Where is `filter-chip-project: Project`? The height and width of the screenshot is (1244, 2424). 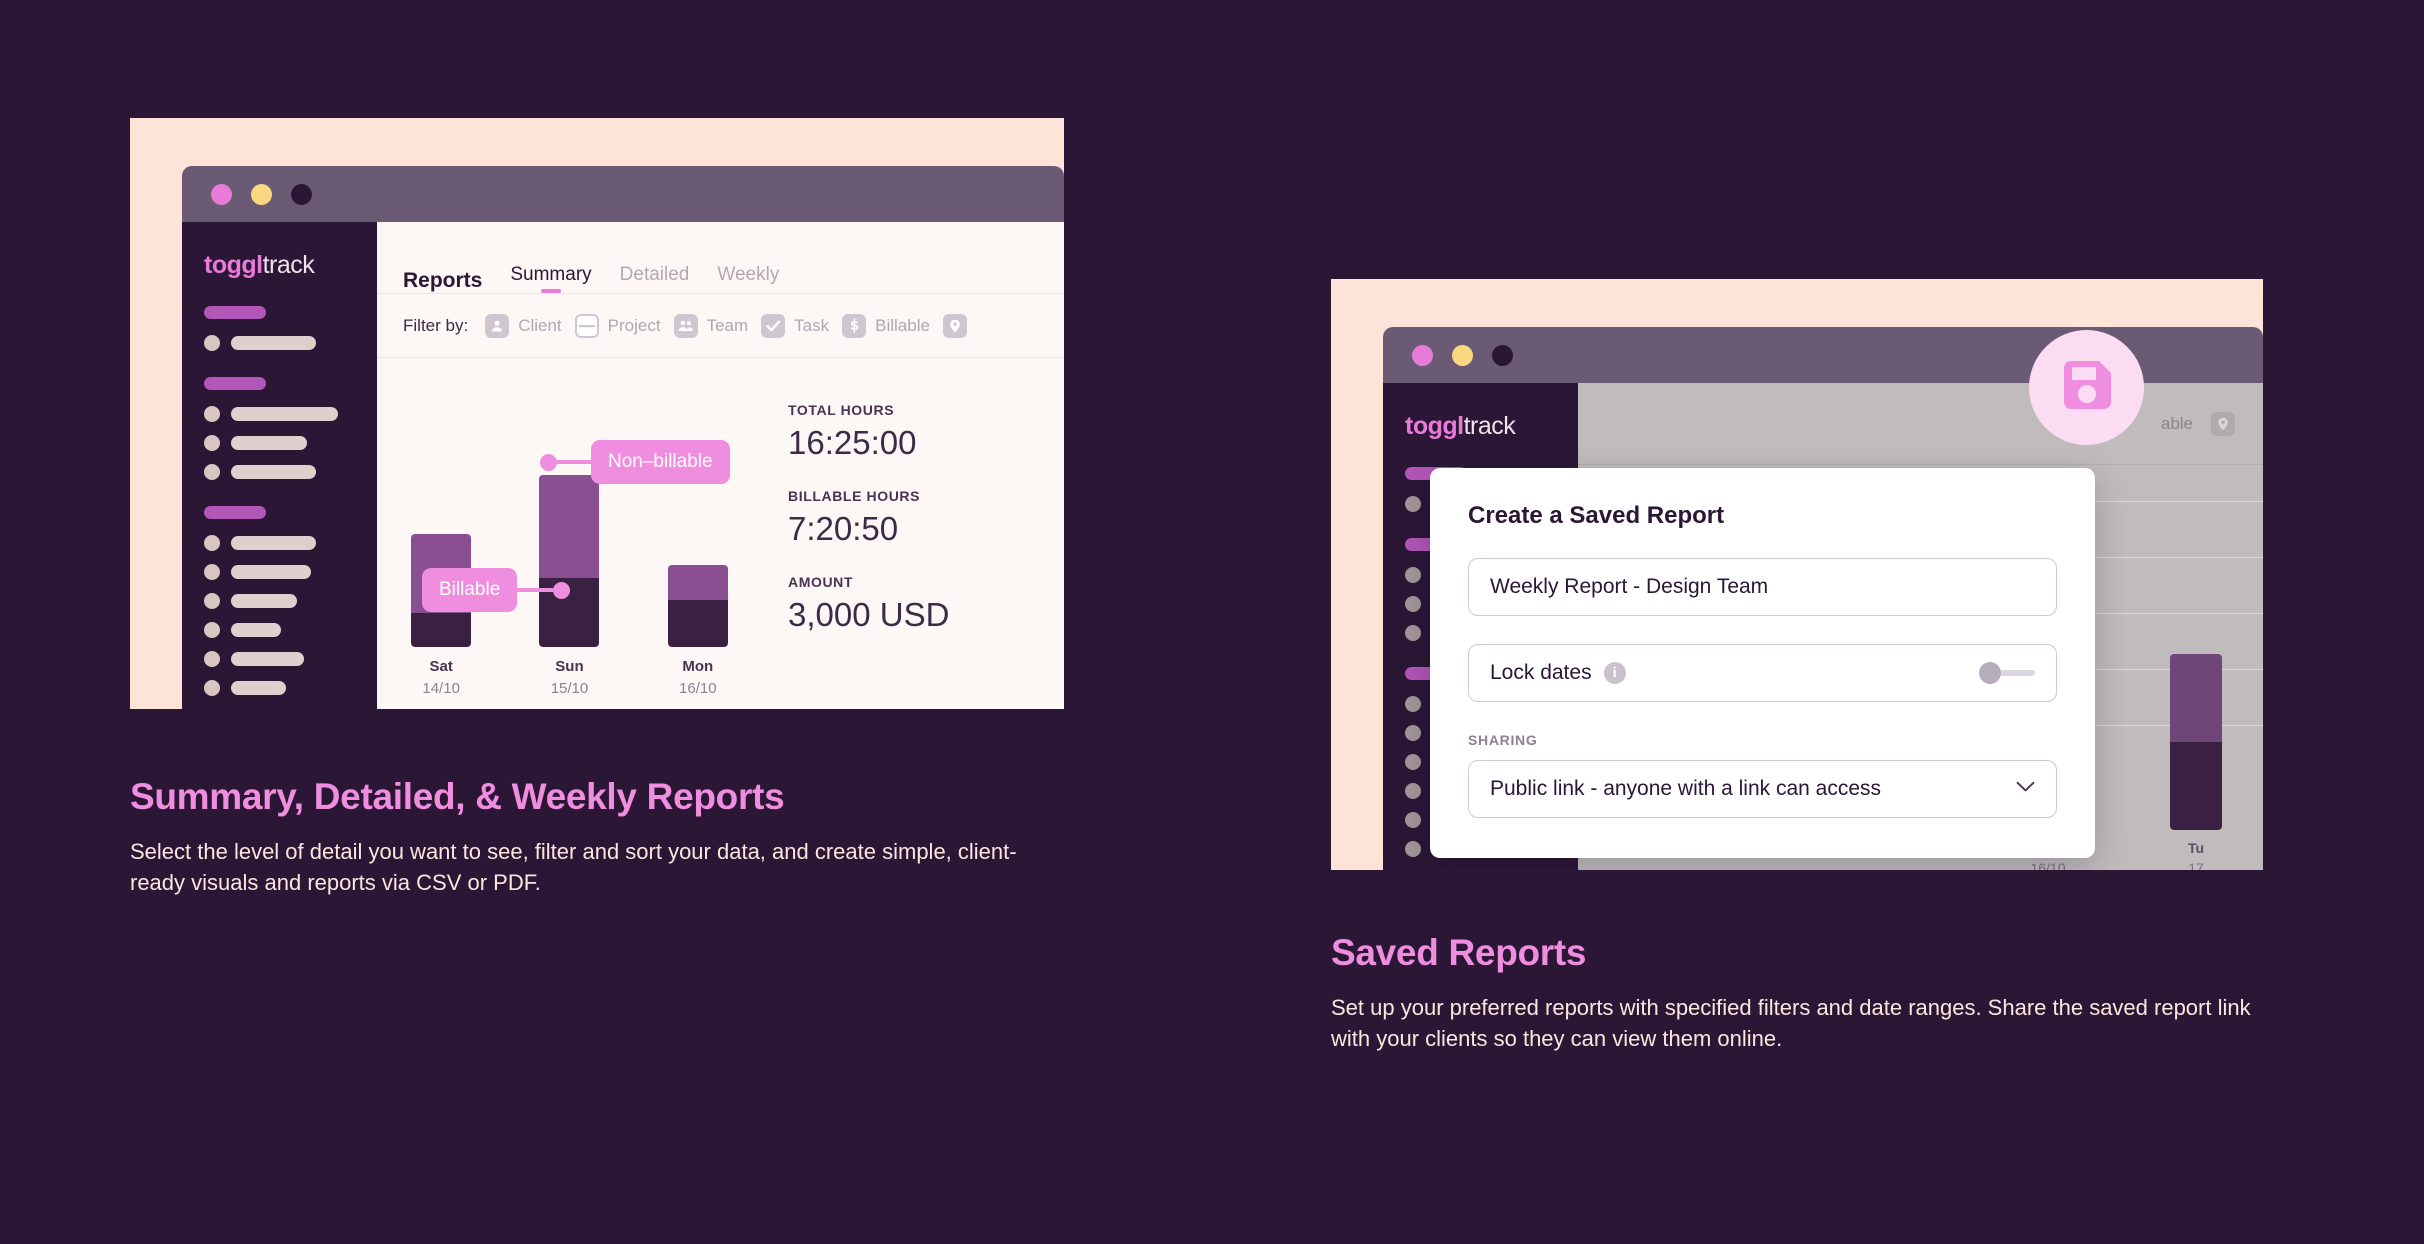
filter-chip-project: Project is located at coordinates (617, 325).